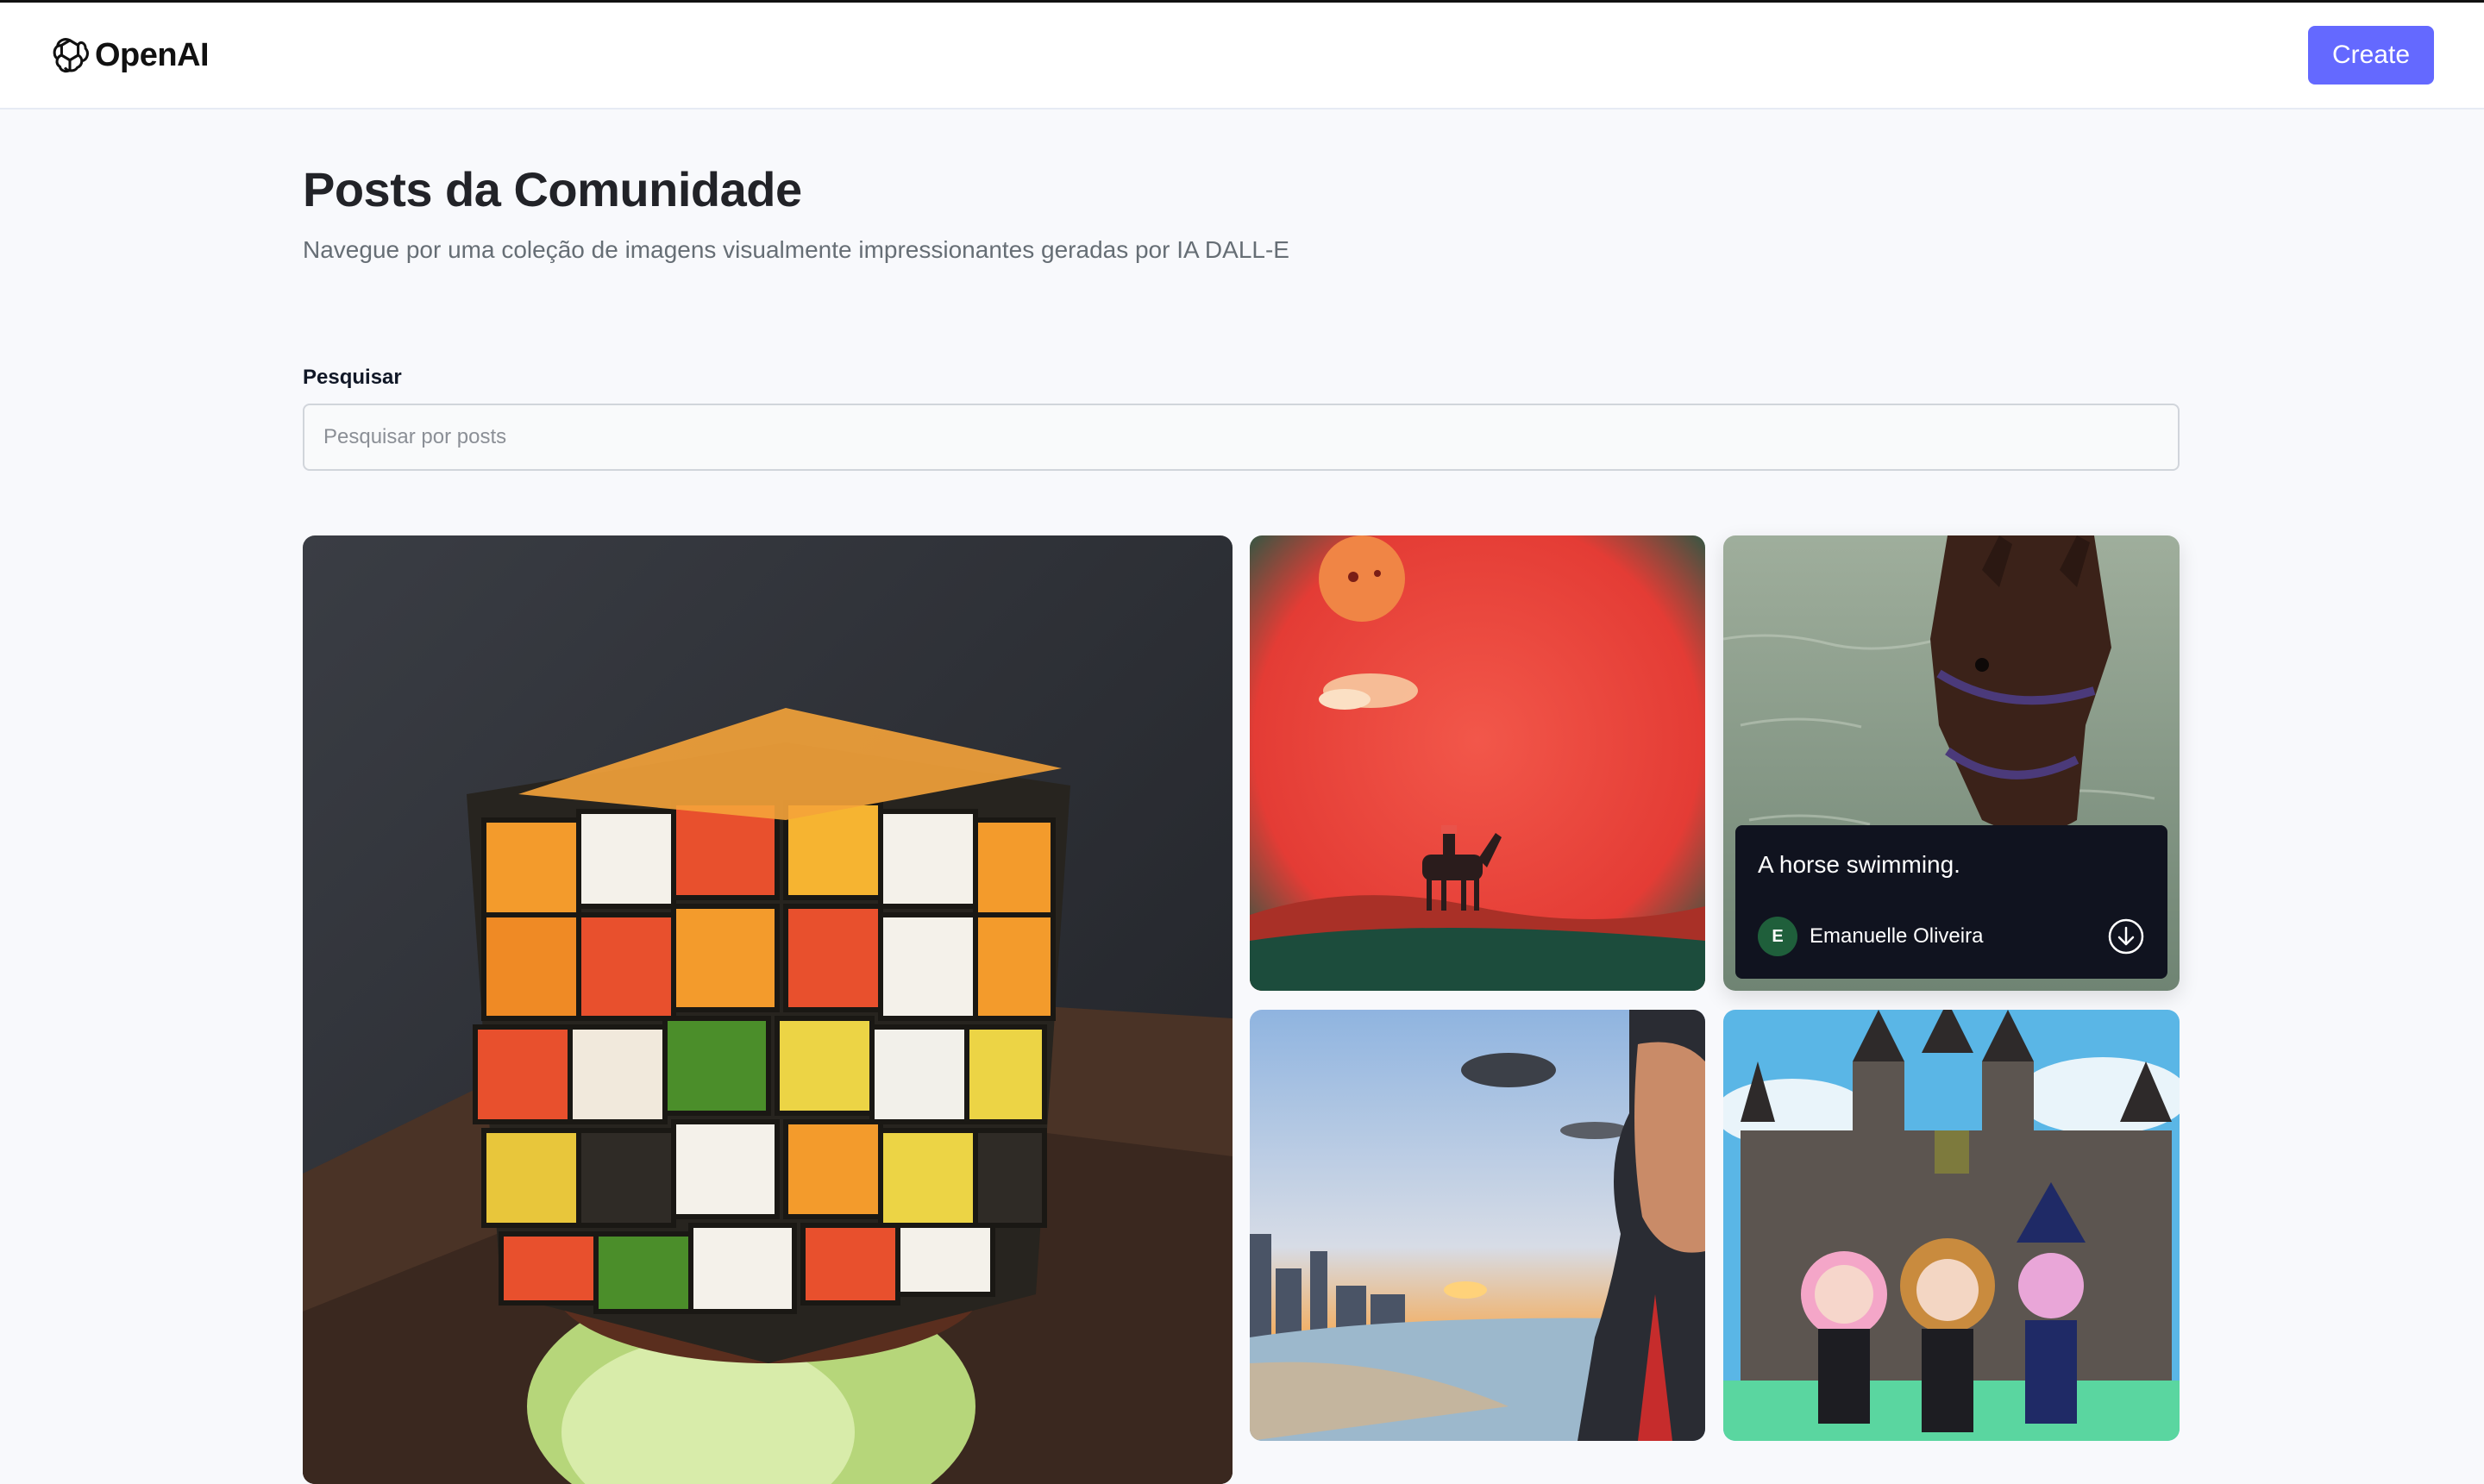 This screenshot has width=2484, height=1484. I want to click on download-icon, so click(2126, 936).